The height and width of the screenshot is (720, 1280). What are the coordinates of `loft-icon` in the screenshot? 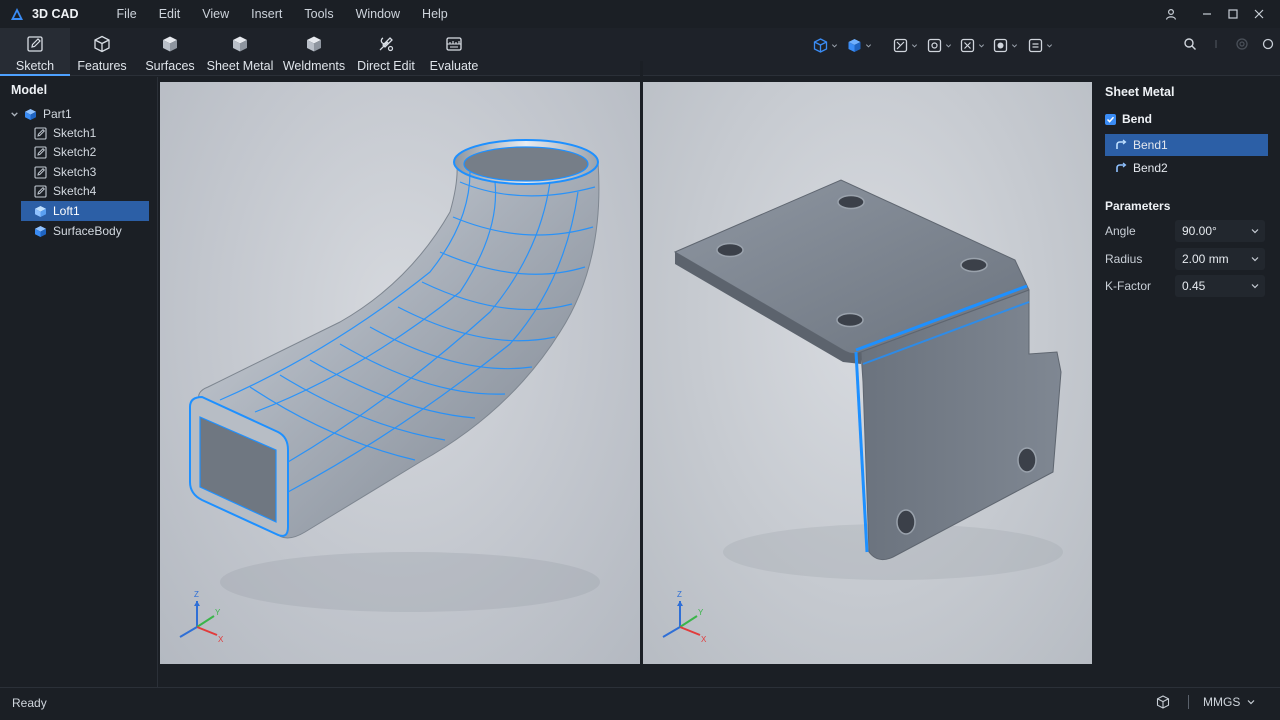 It's located at (40, 211).